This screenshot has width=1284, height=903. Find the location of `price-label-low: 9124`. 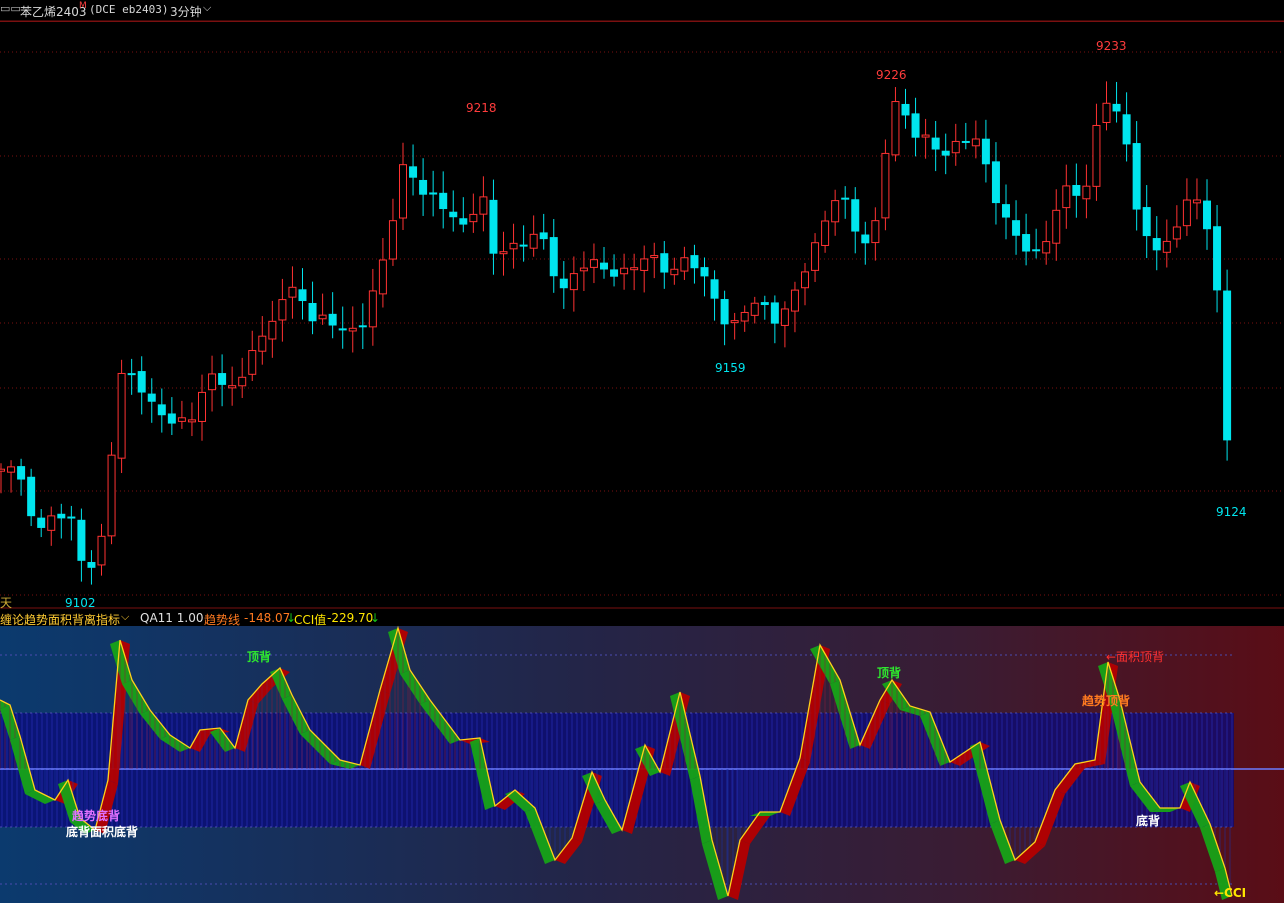

price-label-low: 9124 is located at coordinates (1231, 512).